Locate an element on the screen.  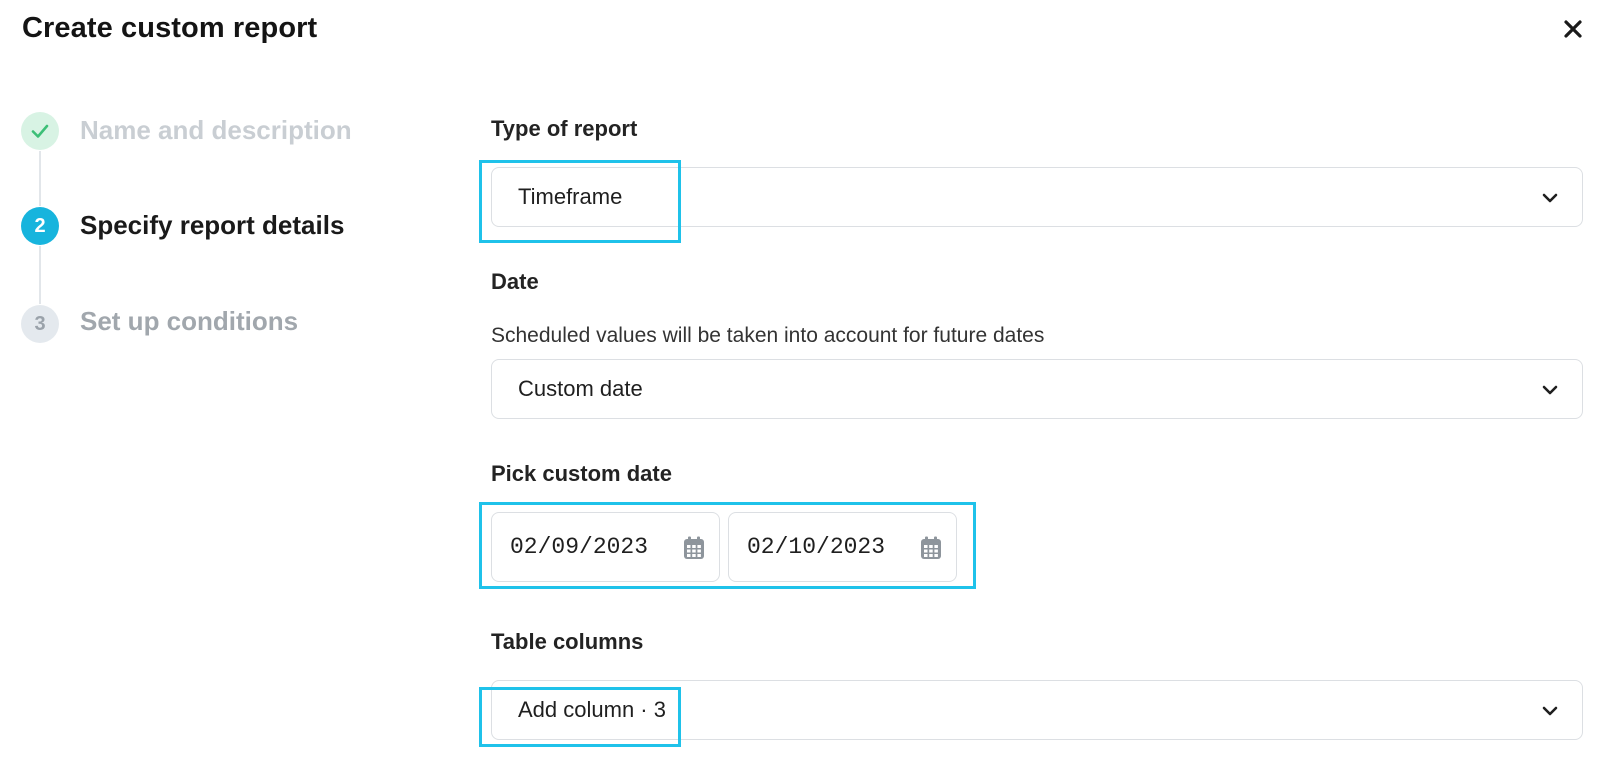
date-label: Date is located at coordinates (515, 281).